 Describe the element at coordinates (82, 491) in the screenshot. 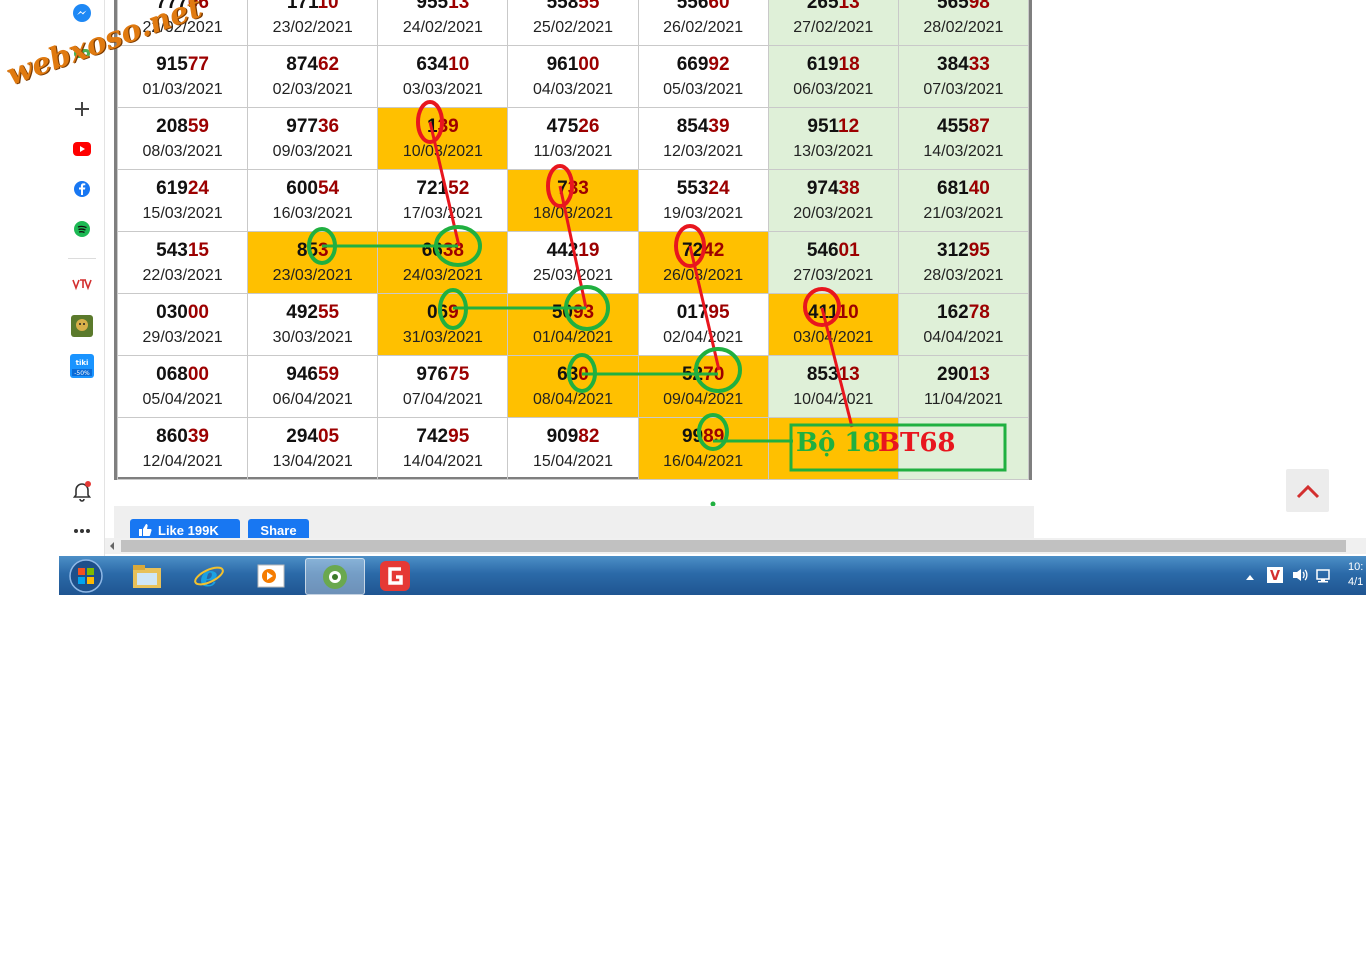

I see `notification-bell-icon` at that location.